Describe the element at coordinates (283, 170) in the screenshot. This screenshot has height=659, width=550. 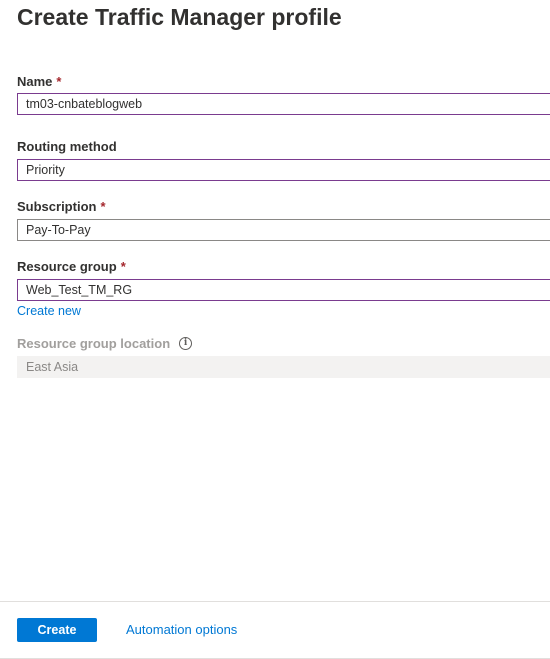
I see `routing-method-dropdown: Priority` at that location.